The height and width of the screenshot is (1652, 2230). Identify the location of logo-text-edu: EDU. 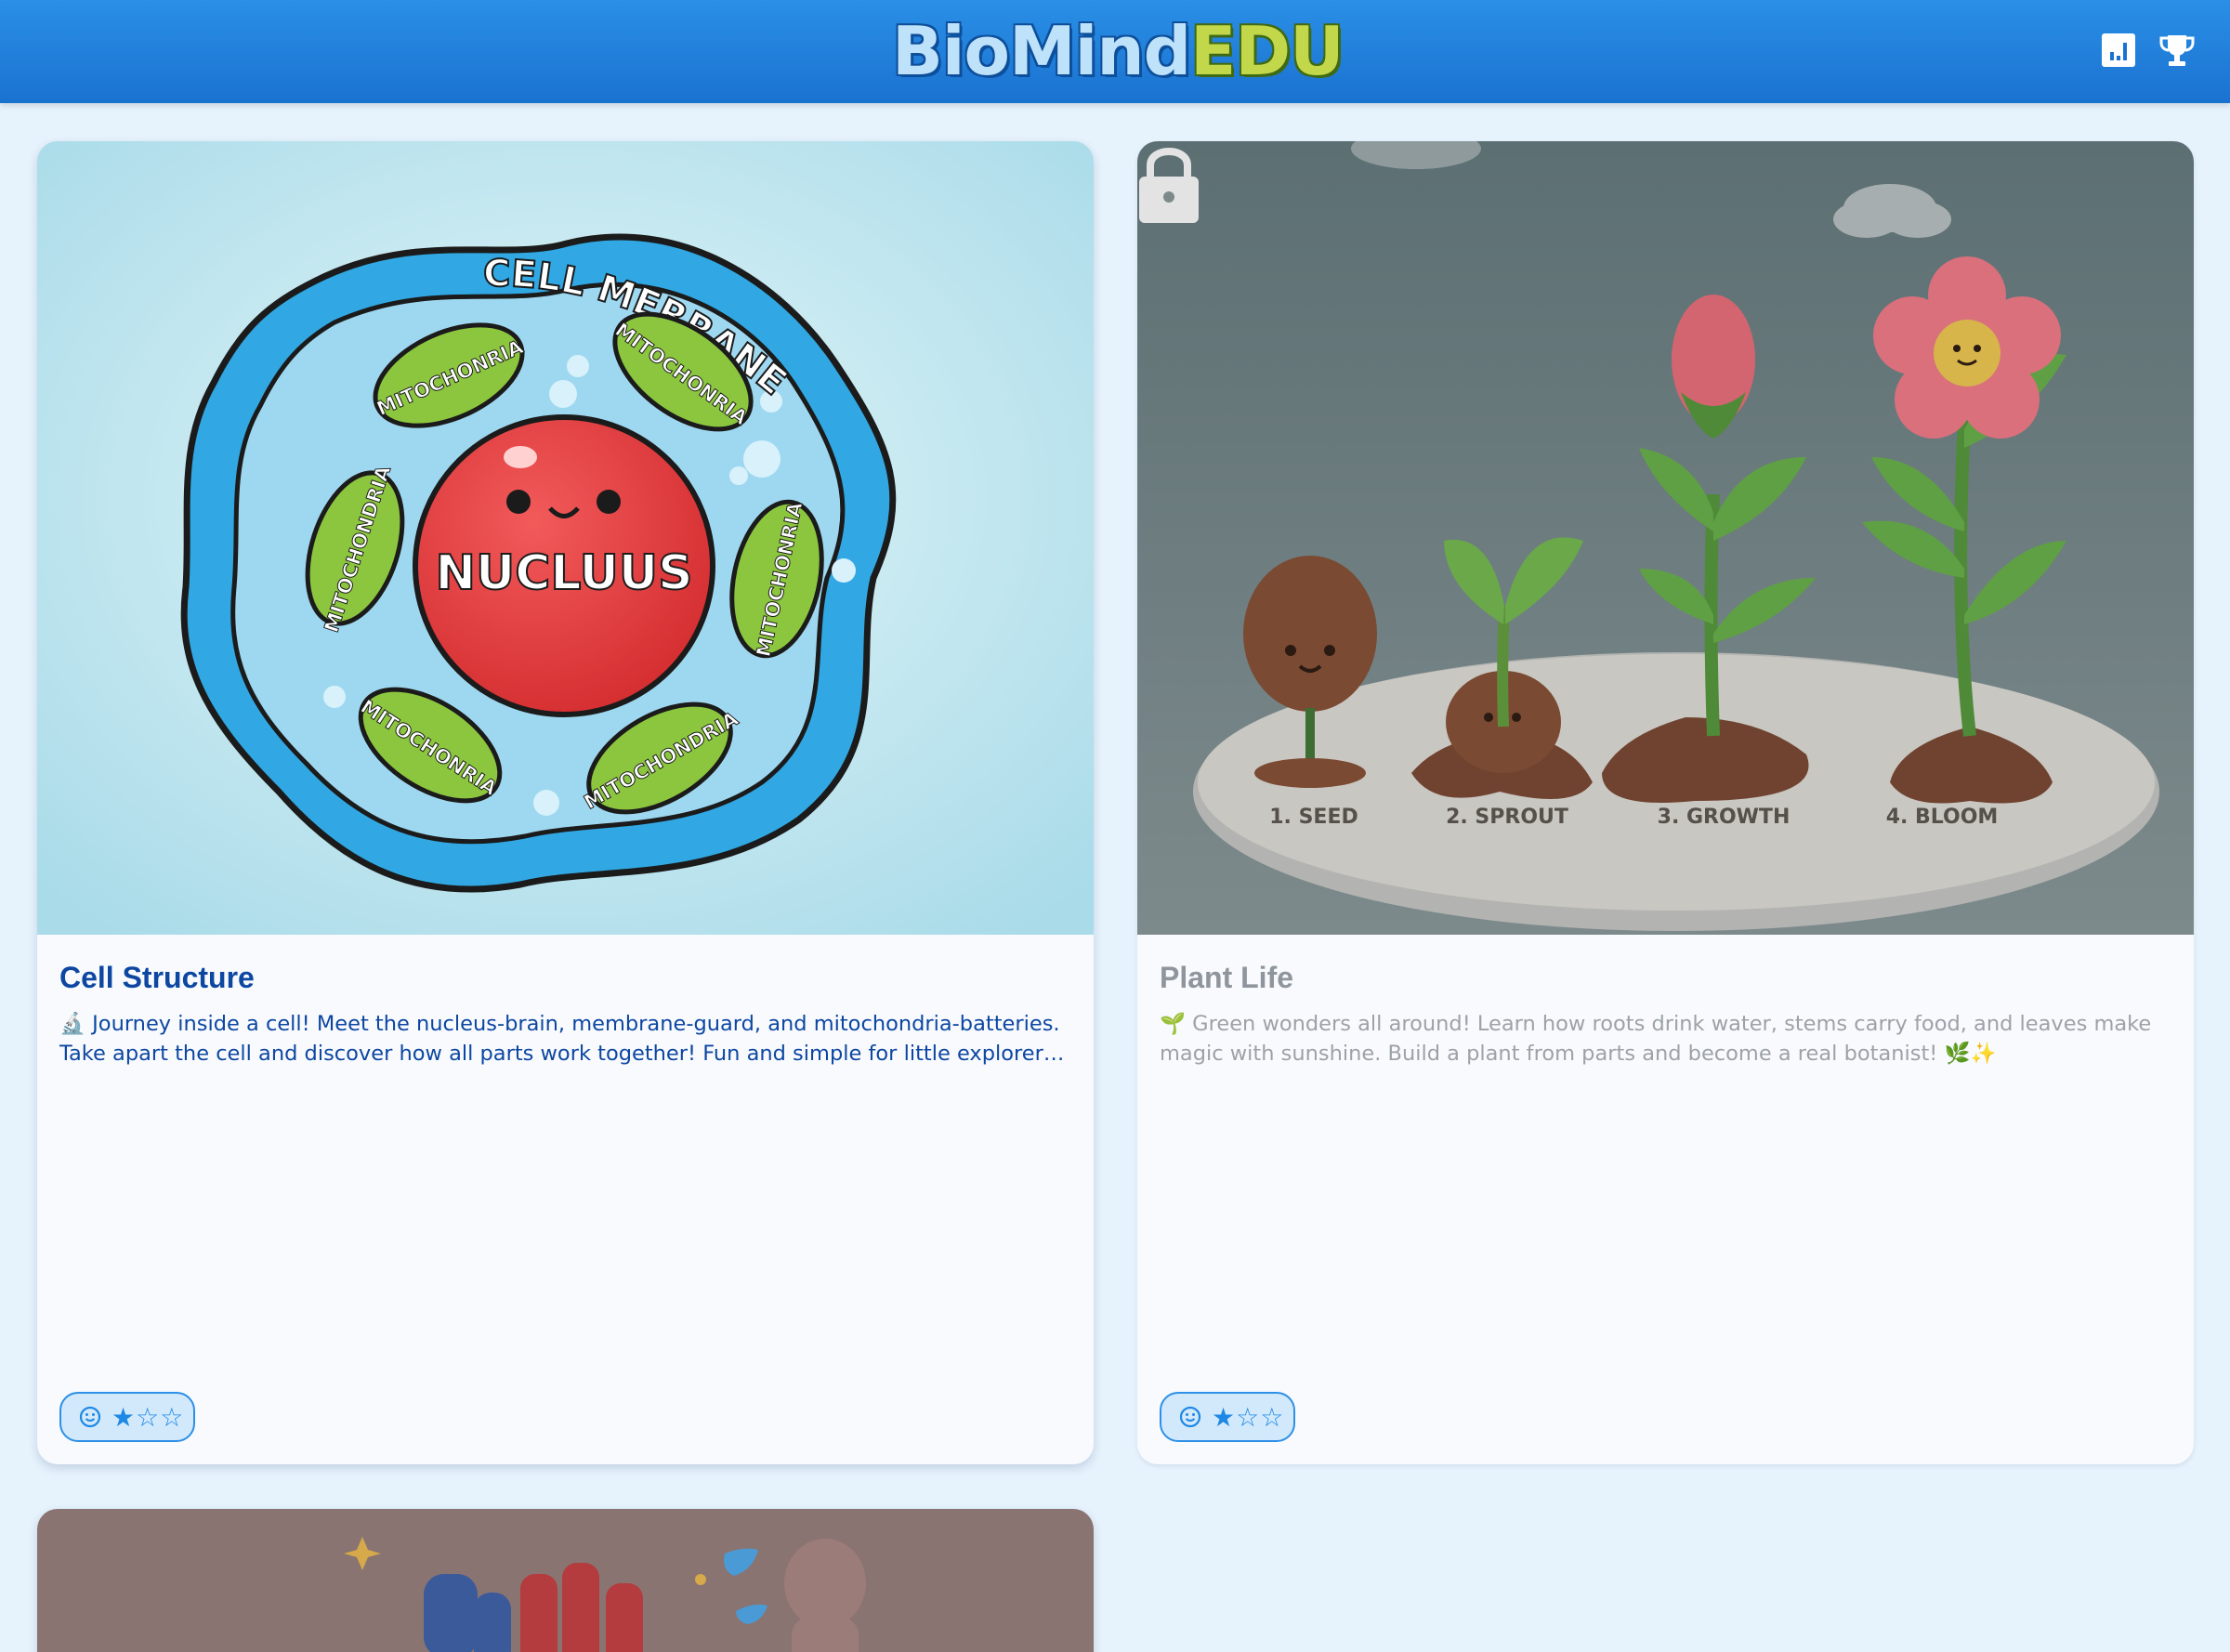
(1267, 51).